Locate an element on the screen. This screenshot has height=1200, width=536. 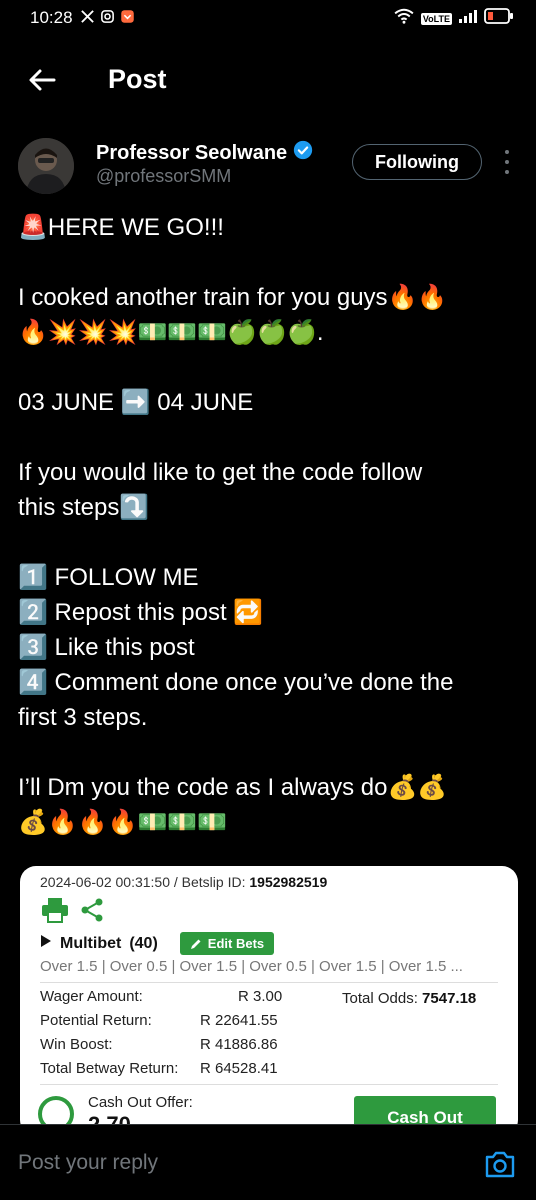
camera-icon is located at coordinates (500, 1164).